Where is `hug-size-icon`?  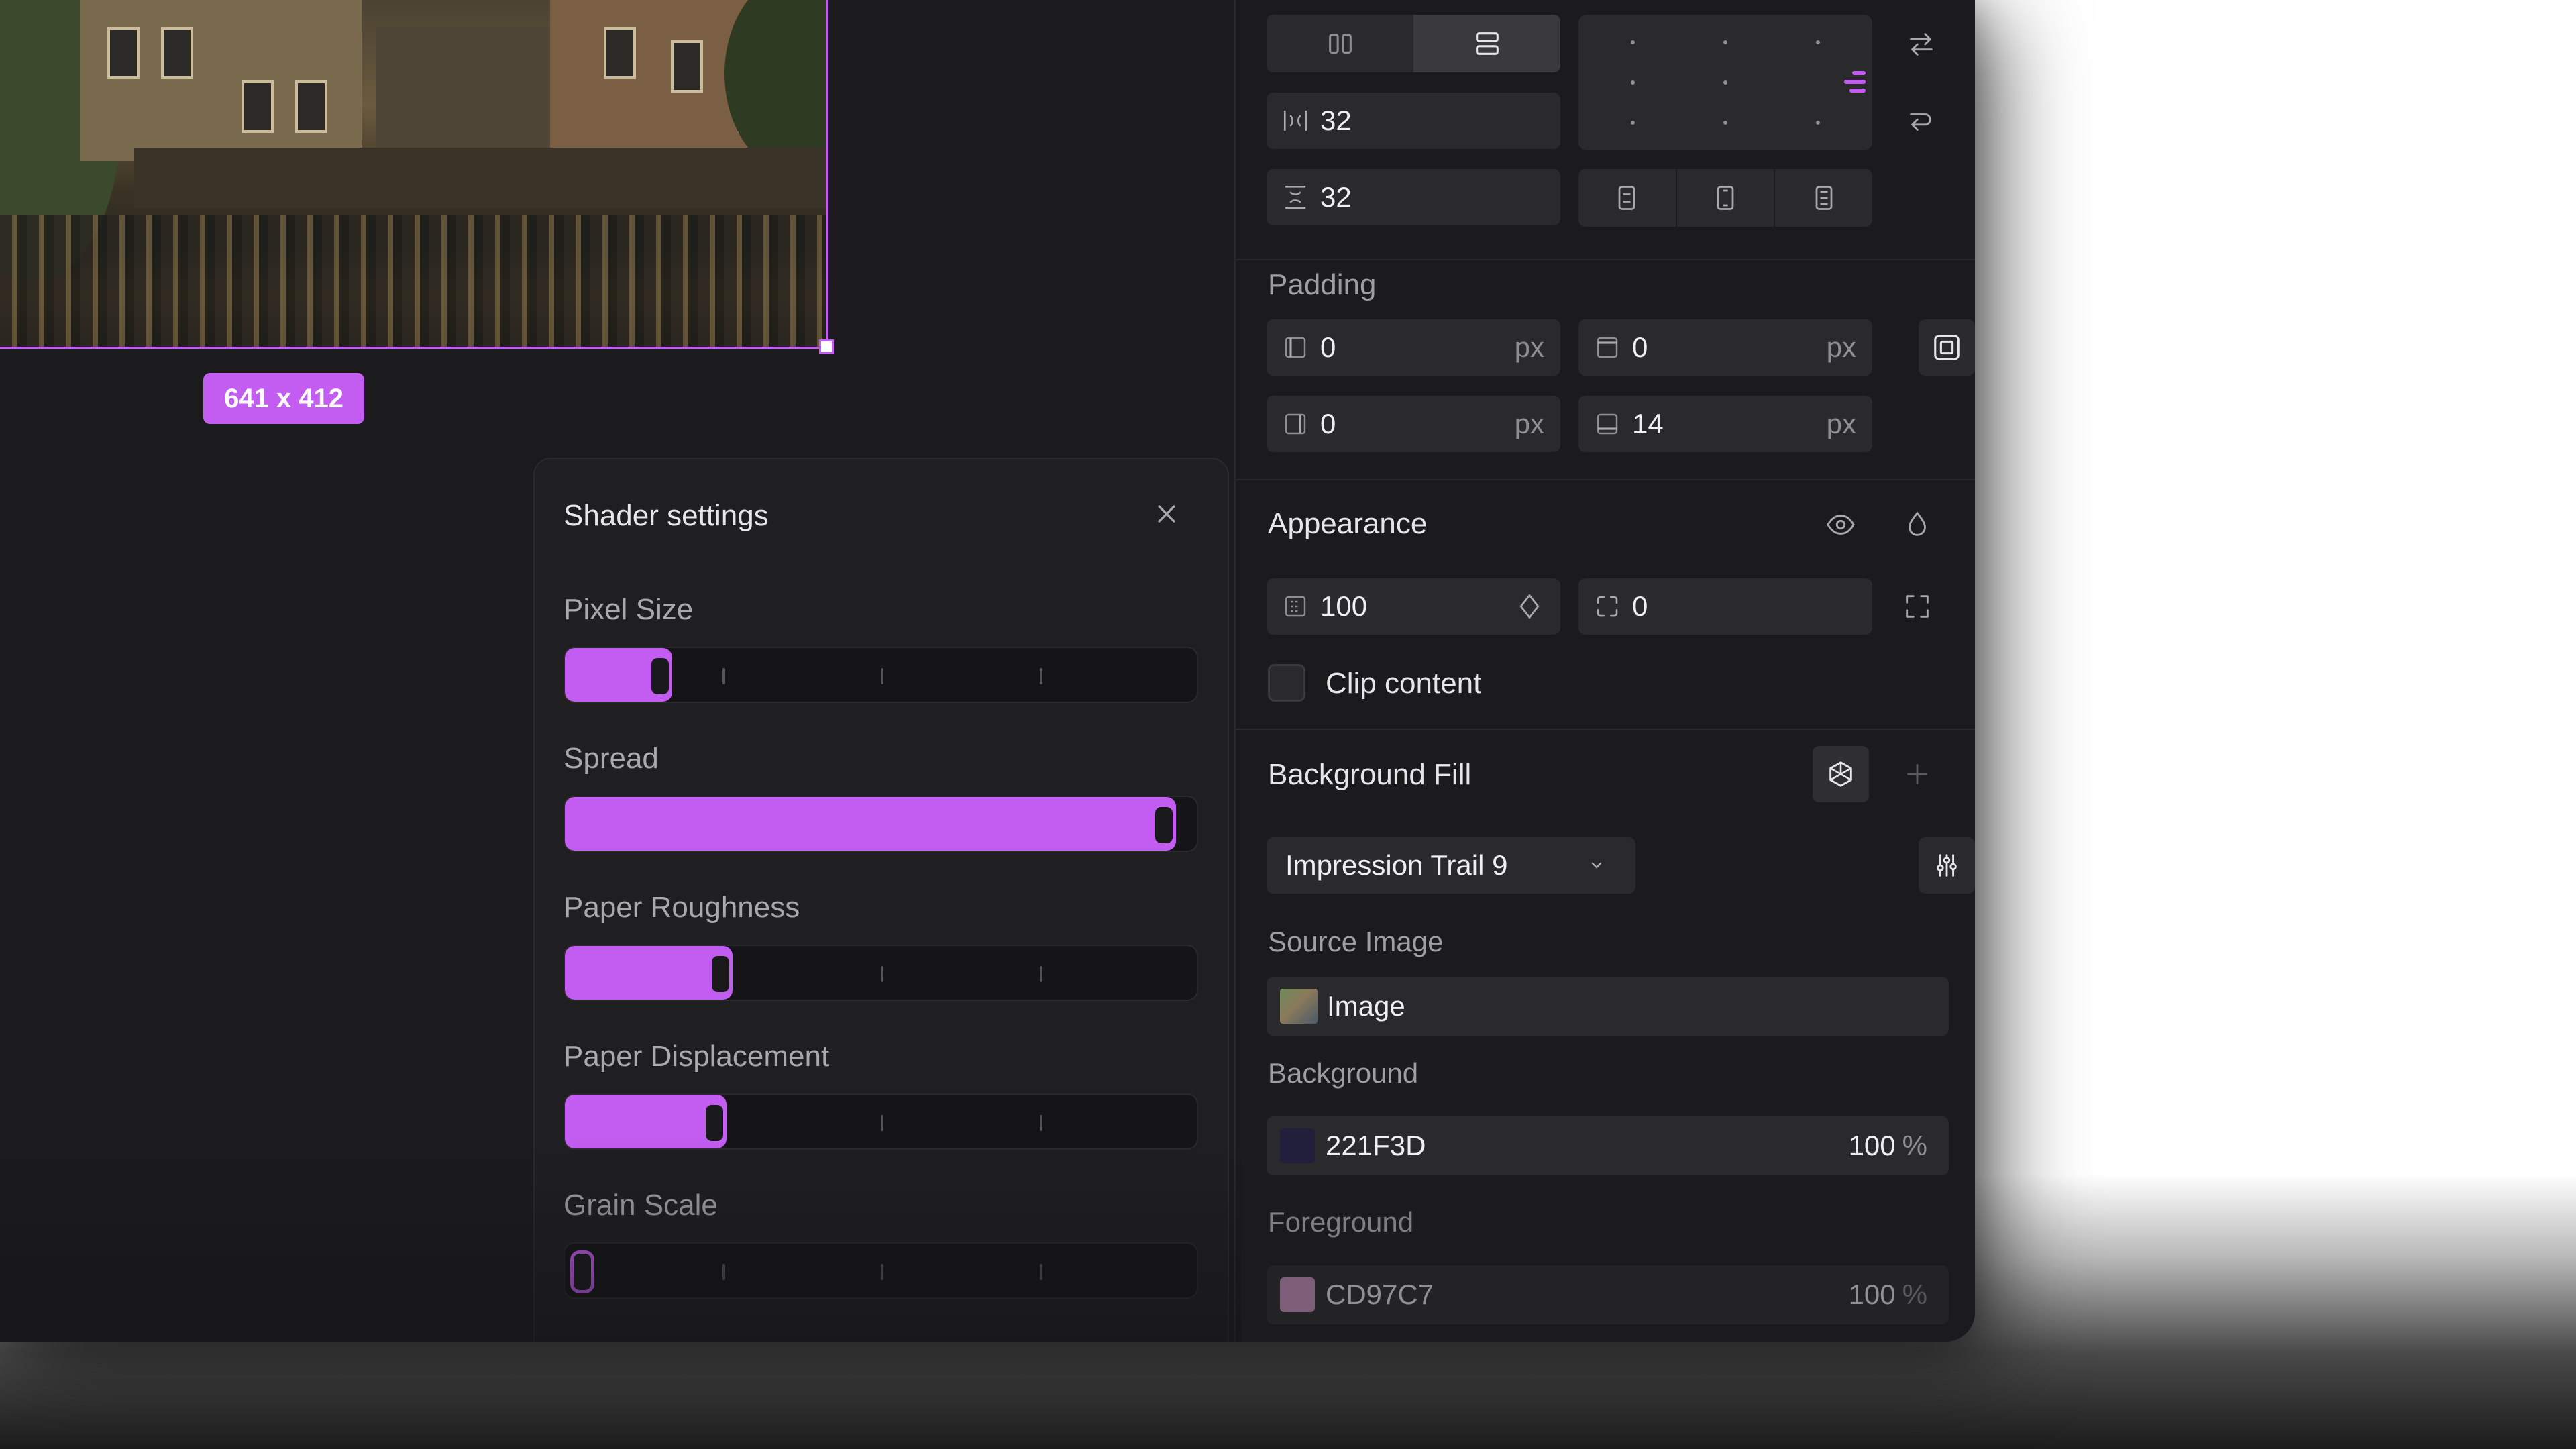
hug-size-icon is located at coordinates (1725, 198).